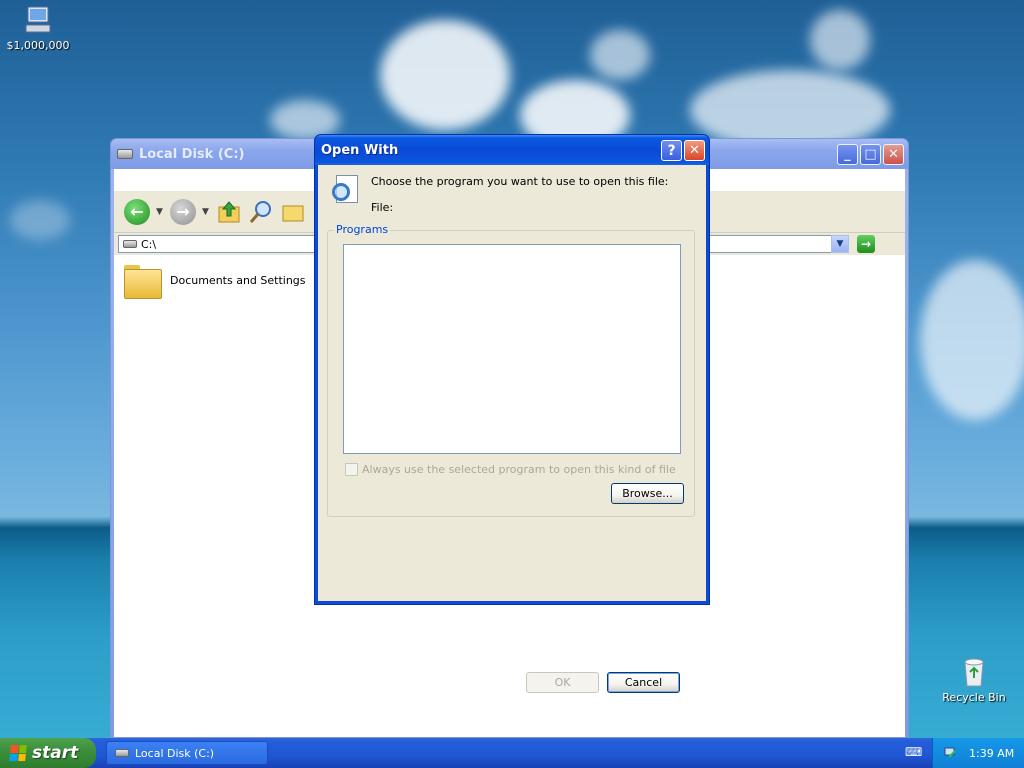  What do you see at coordinates (261, 212) in the screenshot?
I see `search-icon` at bounding box center [261, 212].